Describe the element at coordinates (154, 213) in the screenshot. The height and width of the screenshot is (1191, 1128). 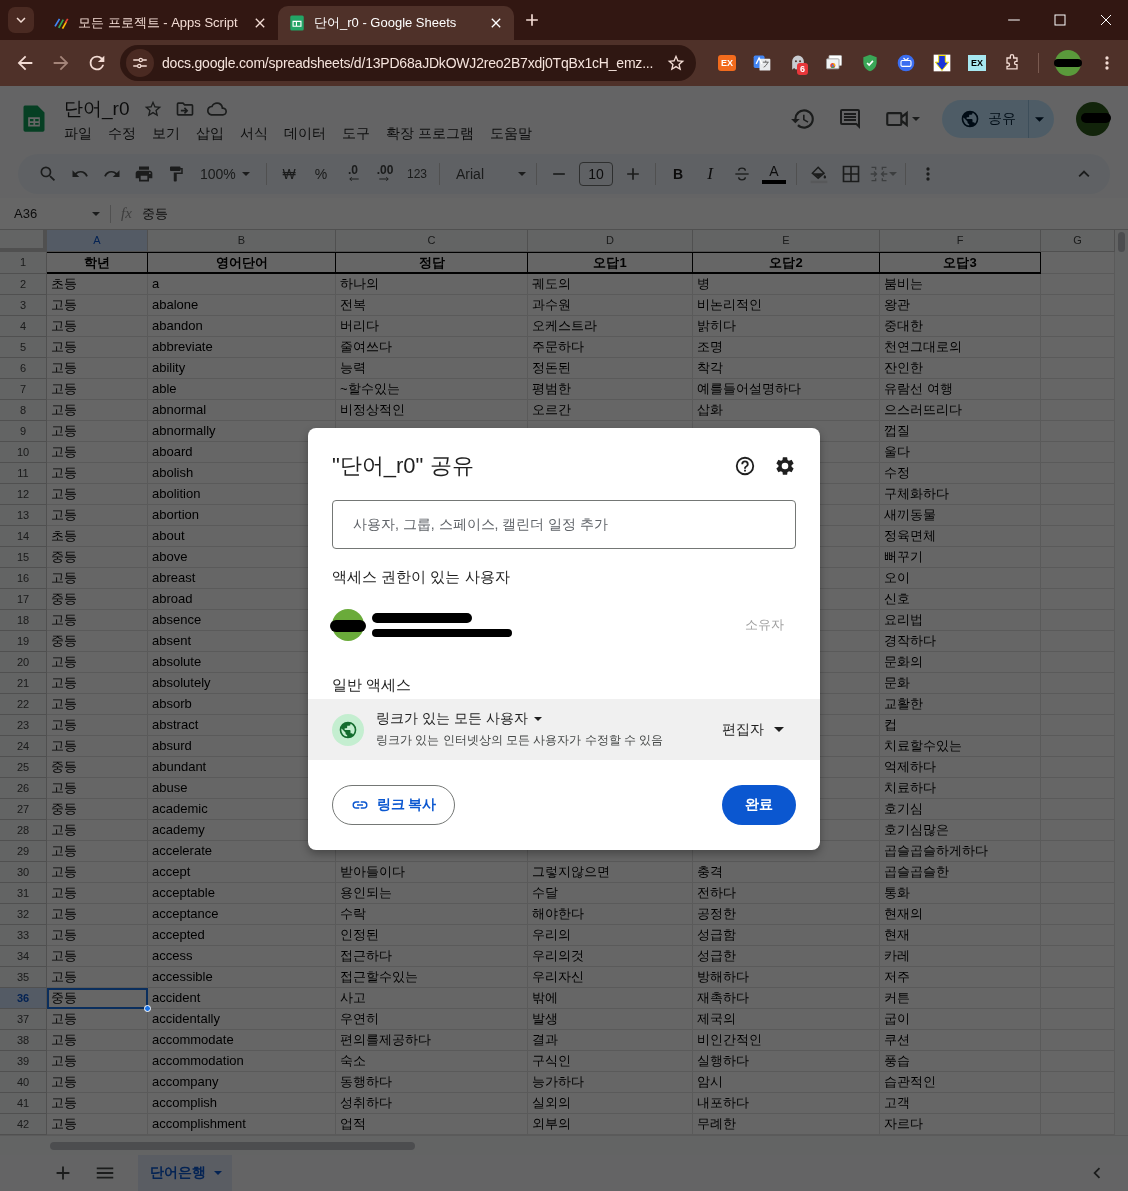
I see `formula-input: 중등` at that location.